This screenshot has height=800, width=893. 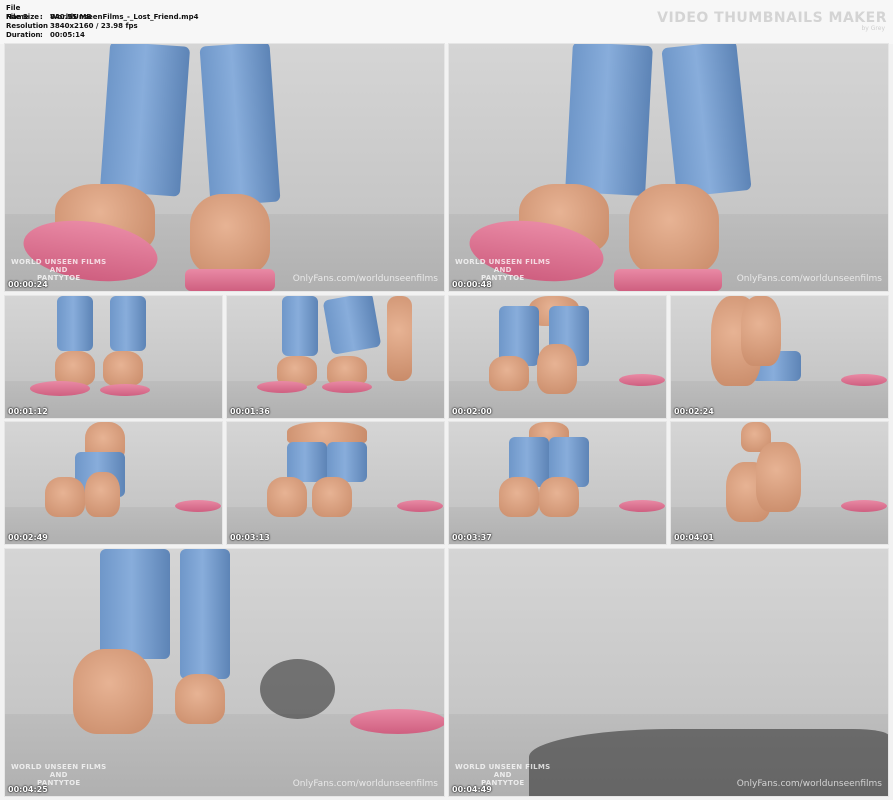 What do you see at coordinates (873, 28) in the screenshot?
I see `brand-subtitle: by Grey` at bounding box center [873, 28].